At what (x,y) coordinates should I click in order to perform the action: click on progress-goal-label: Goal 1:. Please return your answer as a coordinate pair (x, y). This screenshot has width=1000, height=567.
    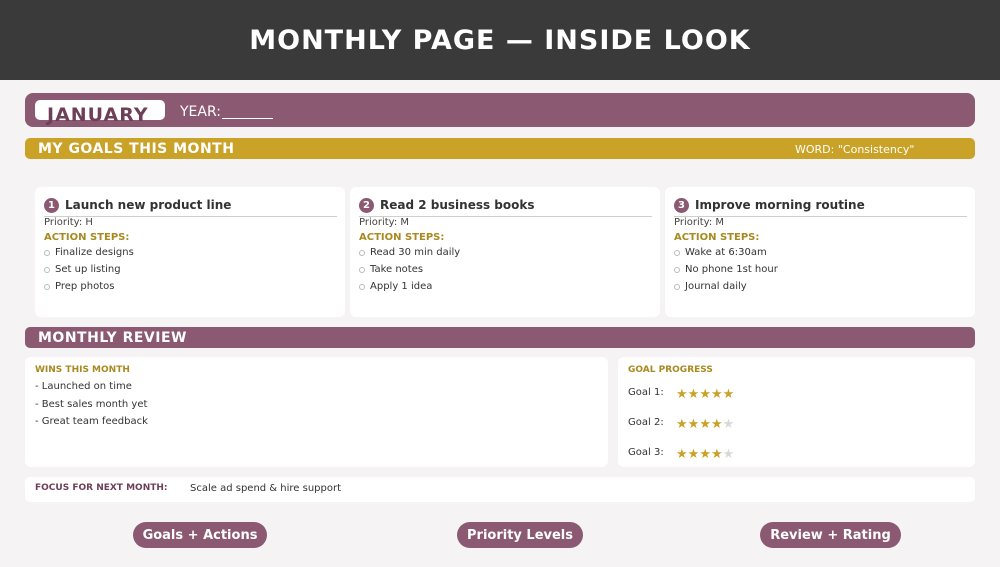
    Looking at the image, I should click on (646, 392).